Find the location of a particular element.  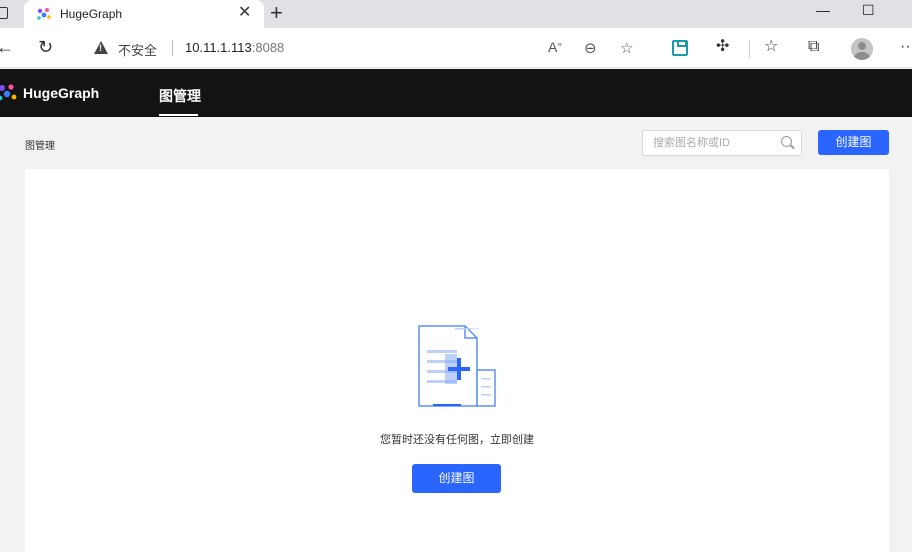

refresh-icon: ↻ is located at coordinates (45, 47).